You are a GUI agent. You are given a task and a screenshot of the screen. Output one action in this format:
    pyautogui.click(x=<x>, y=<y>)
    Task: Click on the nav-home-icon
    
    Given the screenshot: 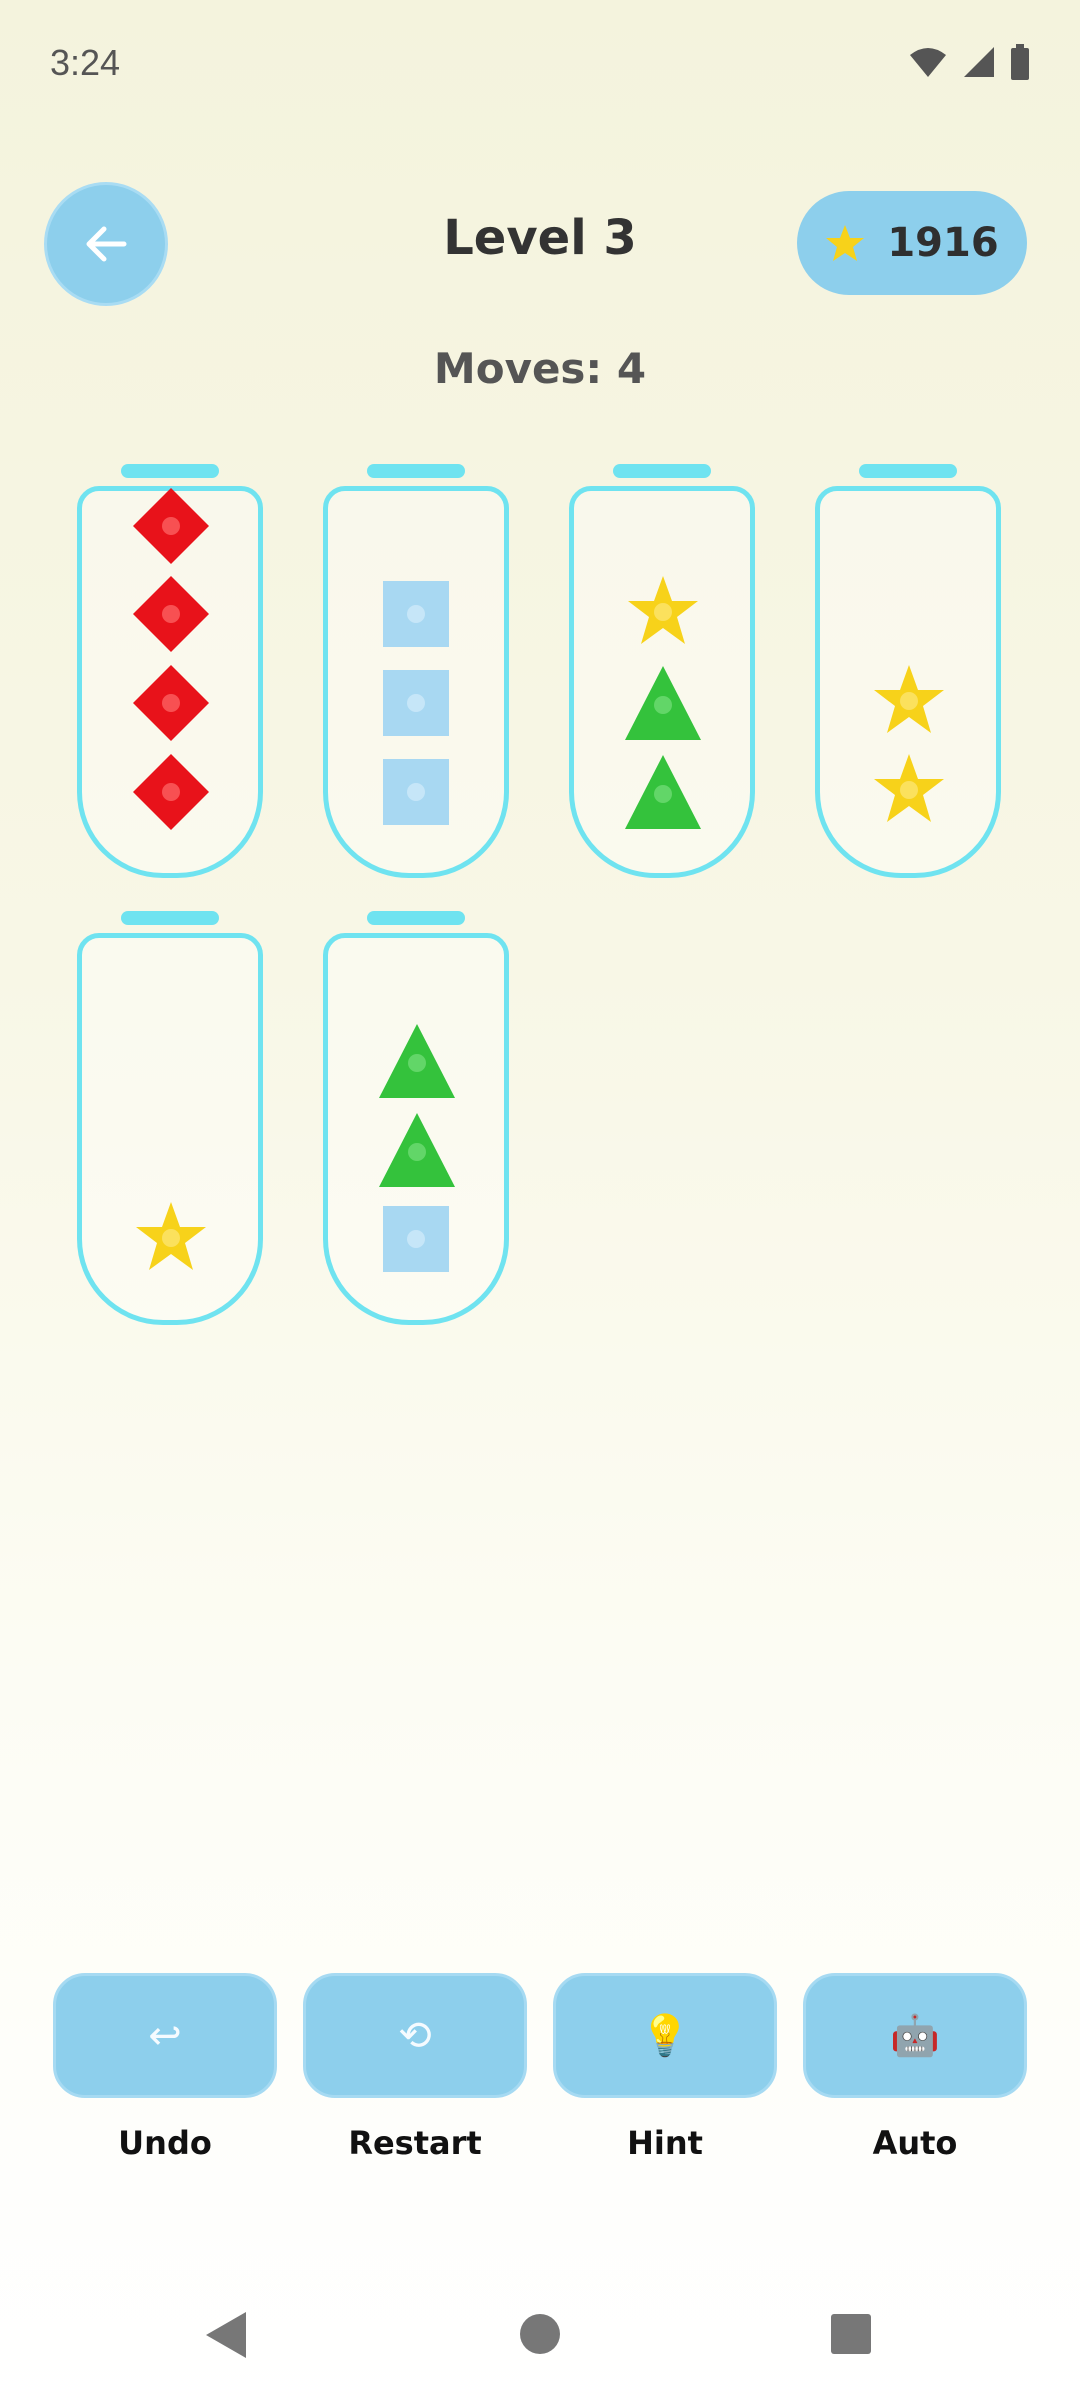 What is the action you would take?
    pyautogui.click(x=540, y=2334)
    